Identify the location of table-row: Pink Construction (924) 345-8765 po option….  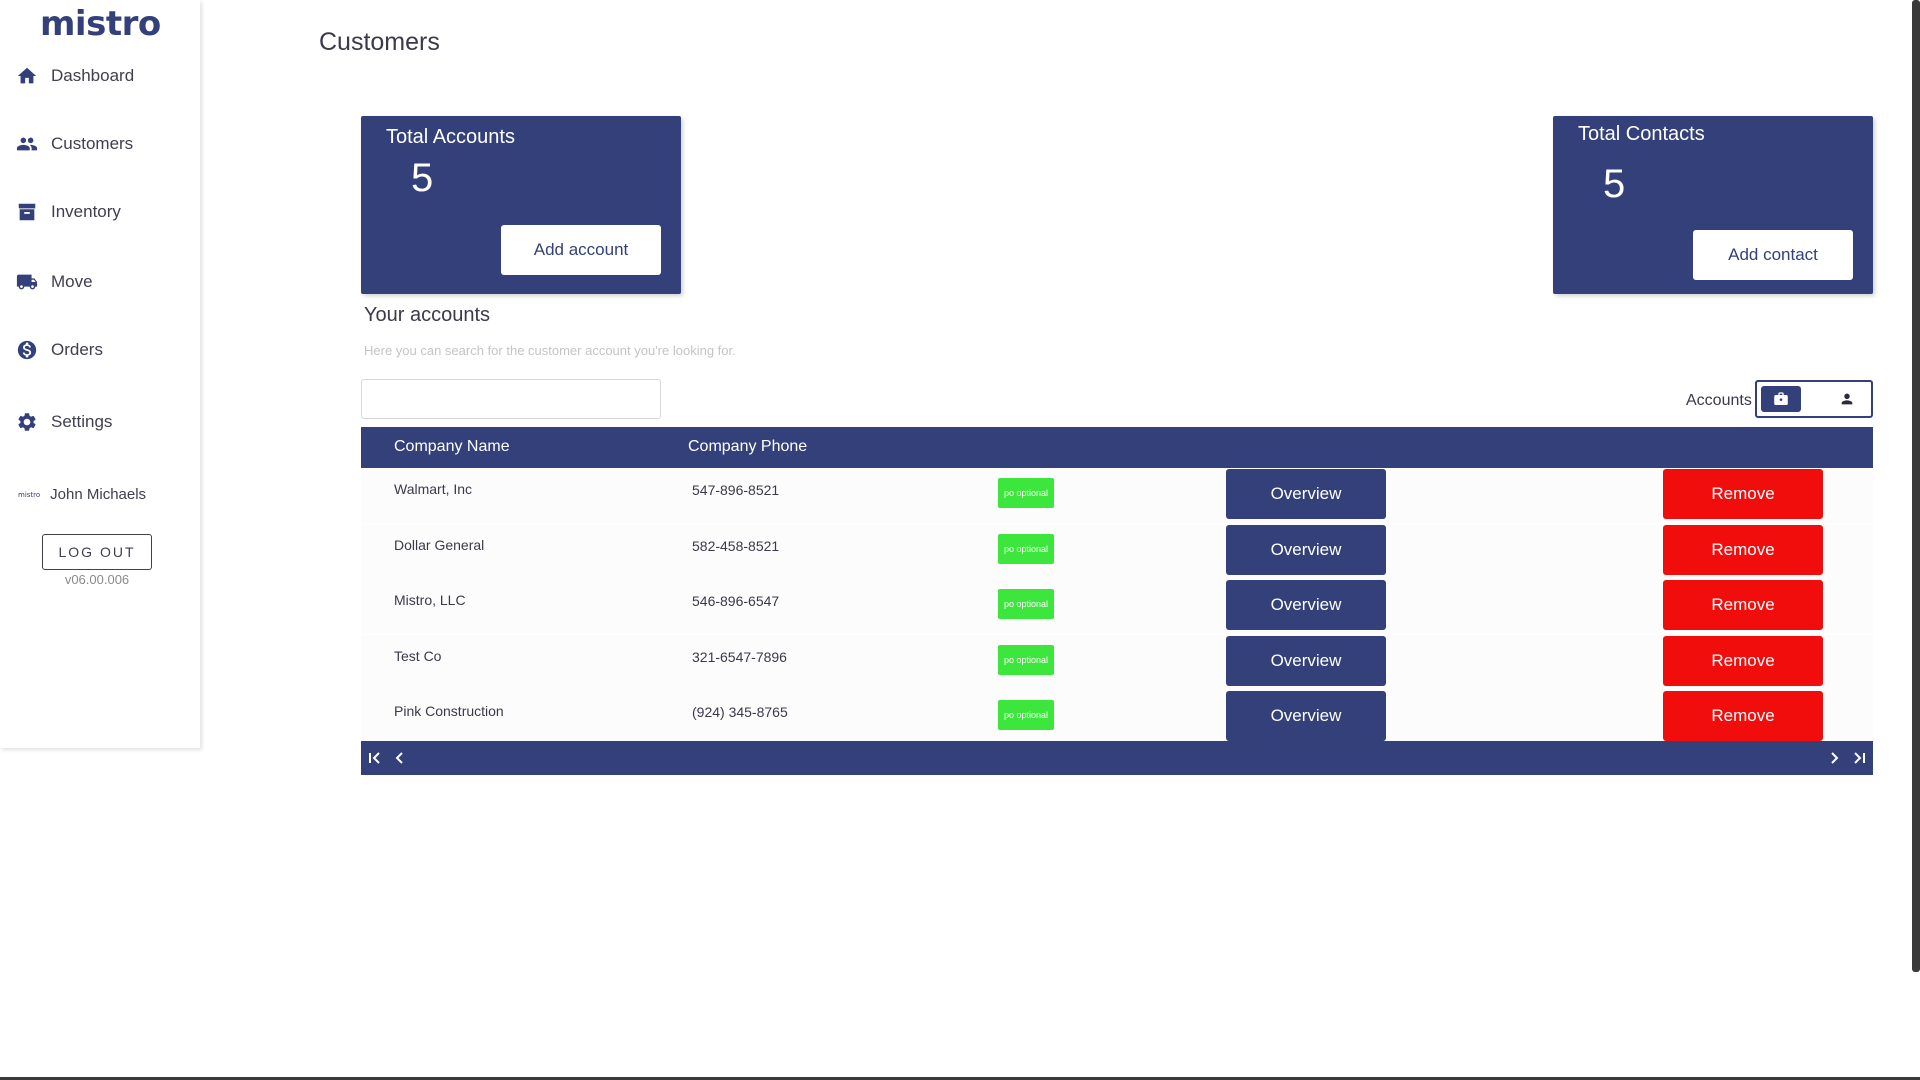
(1117, 717).